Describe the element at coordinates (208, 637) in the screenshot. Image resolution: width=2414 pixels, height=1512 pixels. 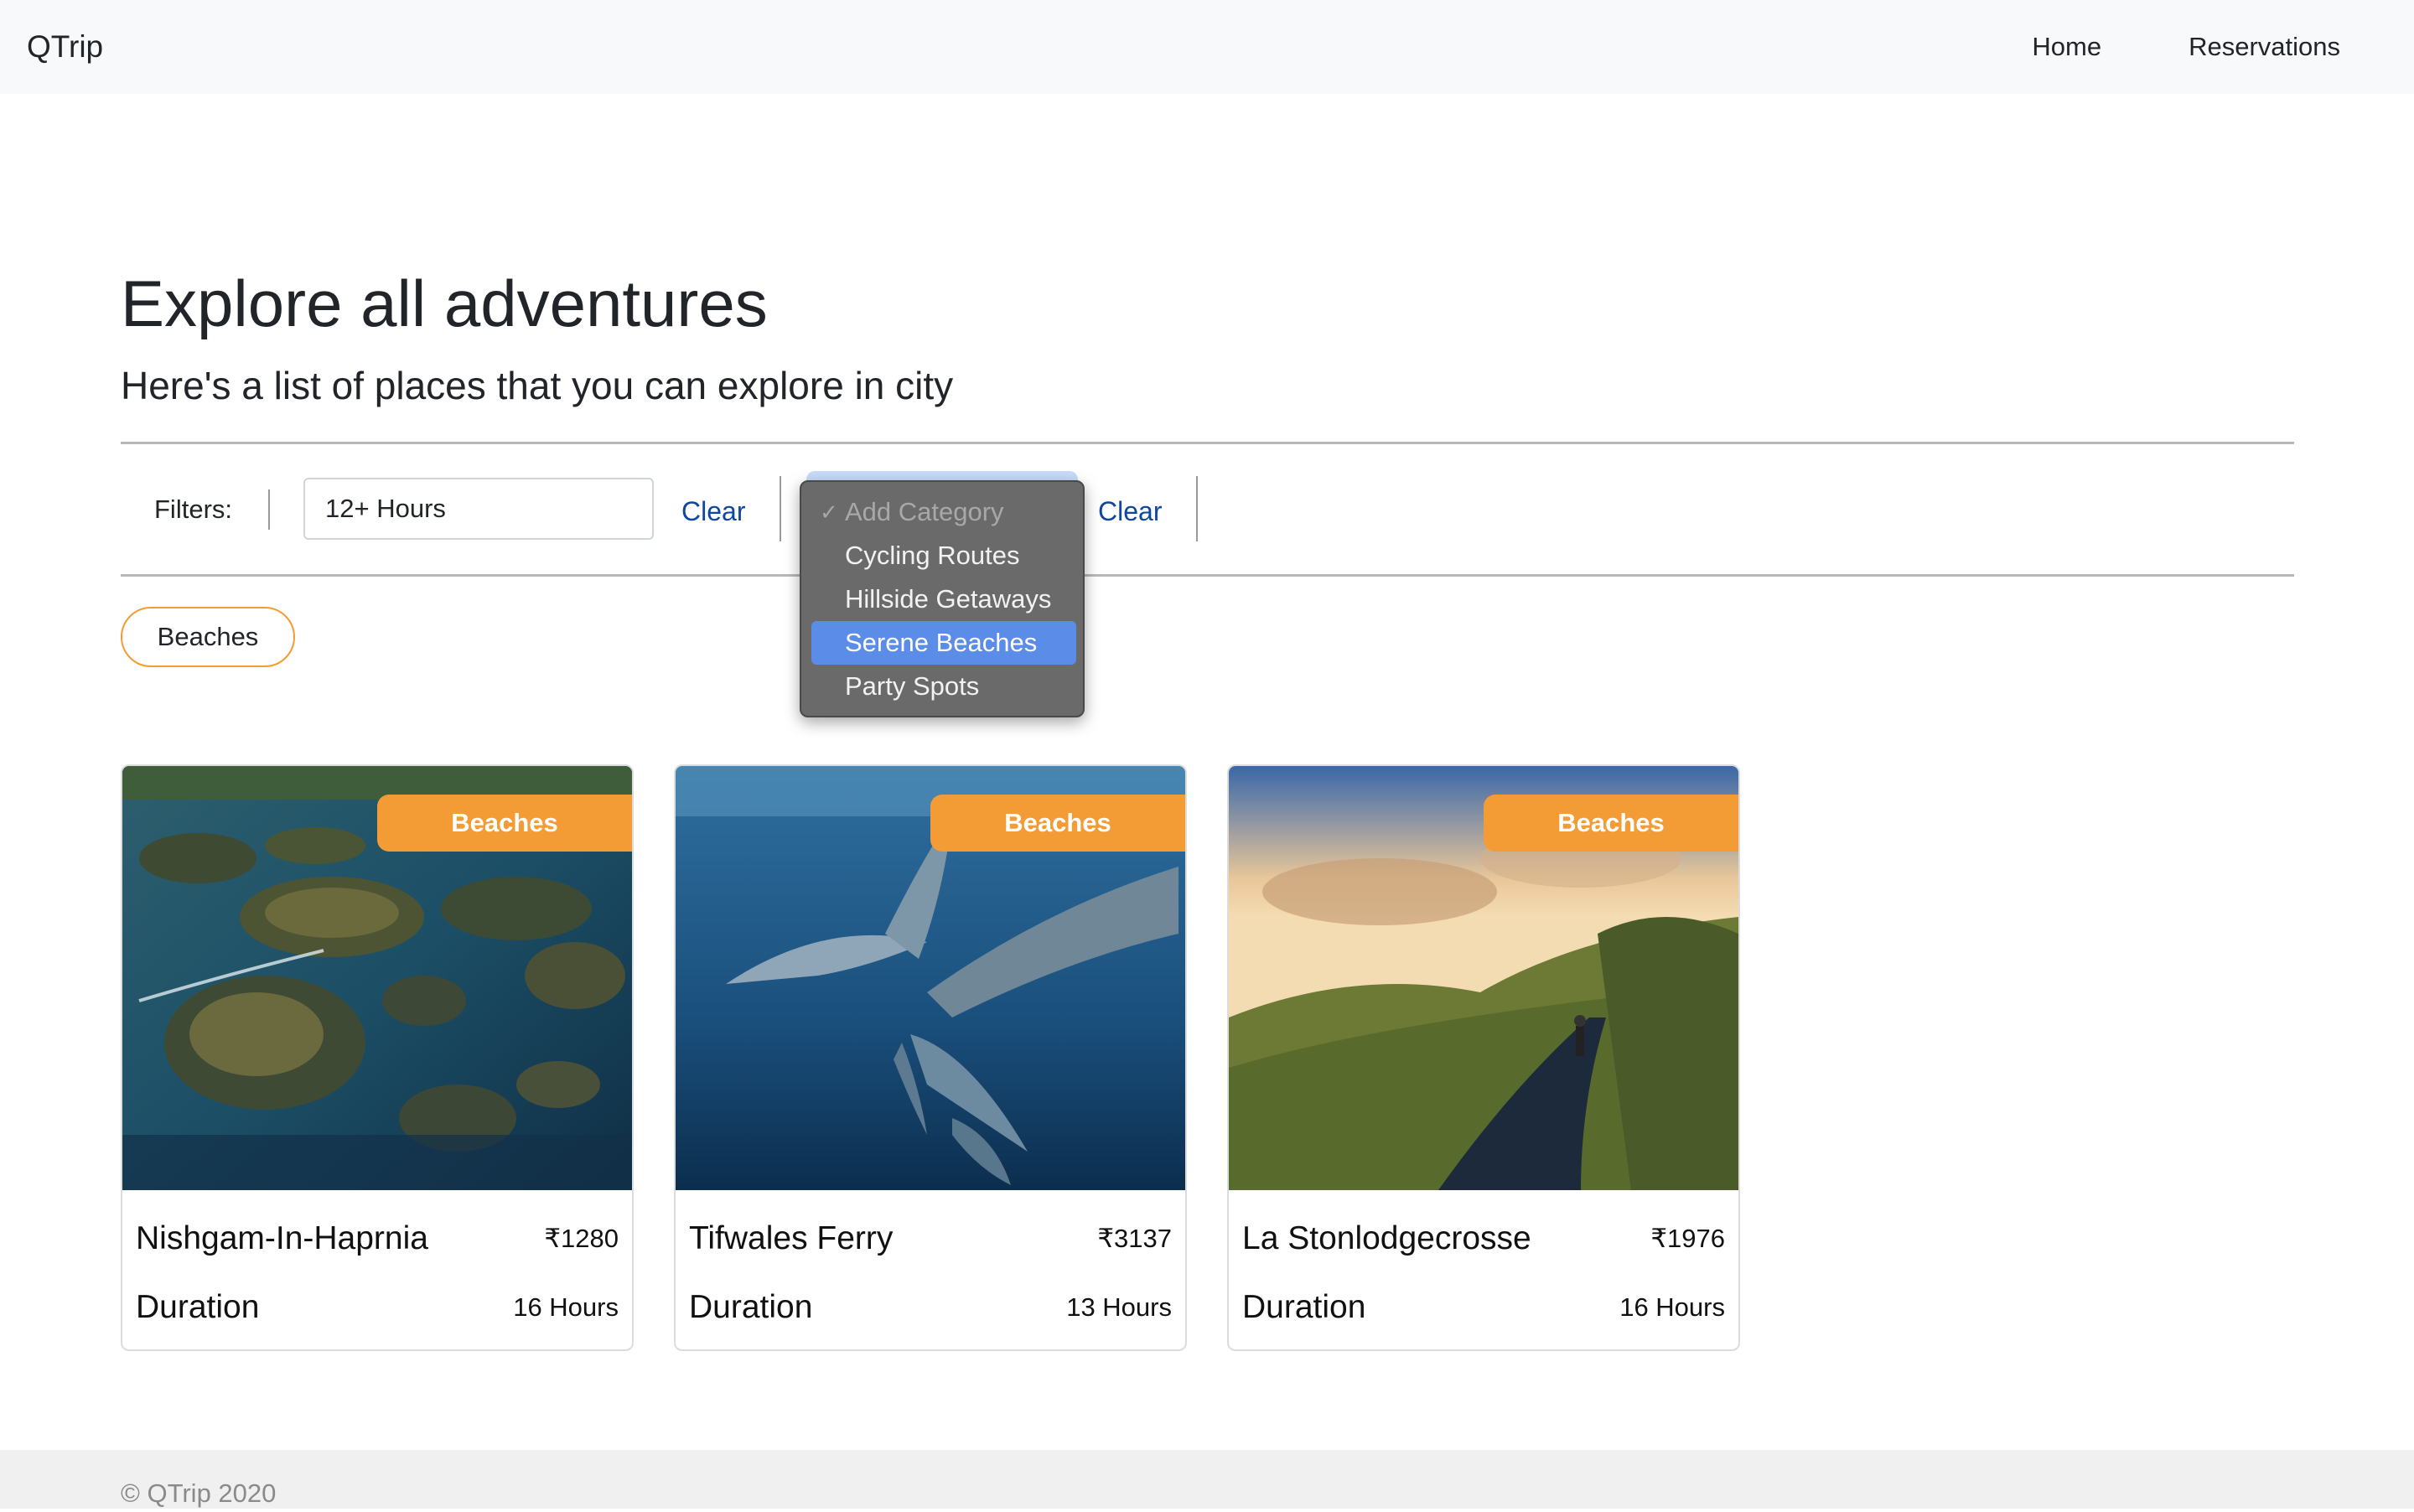
I see `category-filter-pill: Beaches` at that location.